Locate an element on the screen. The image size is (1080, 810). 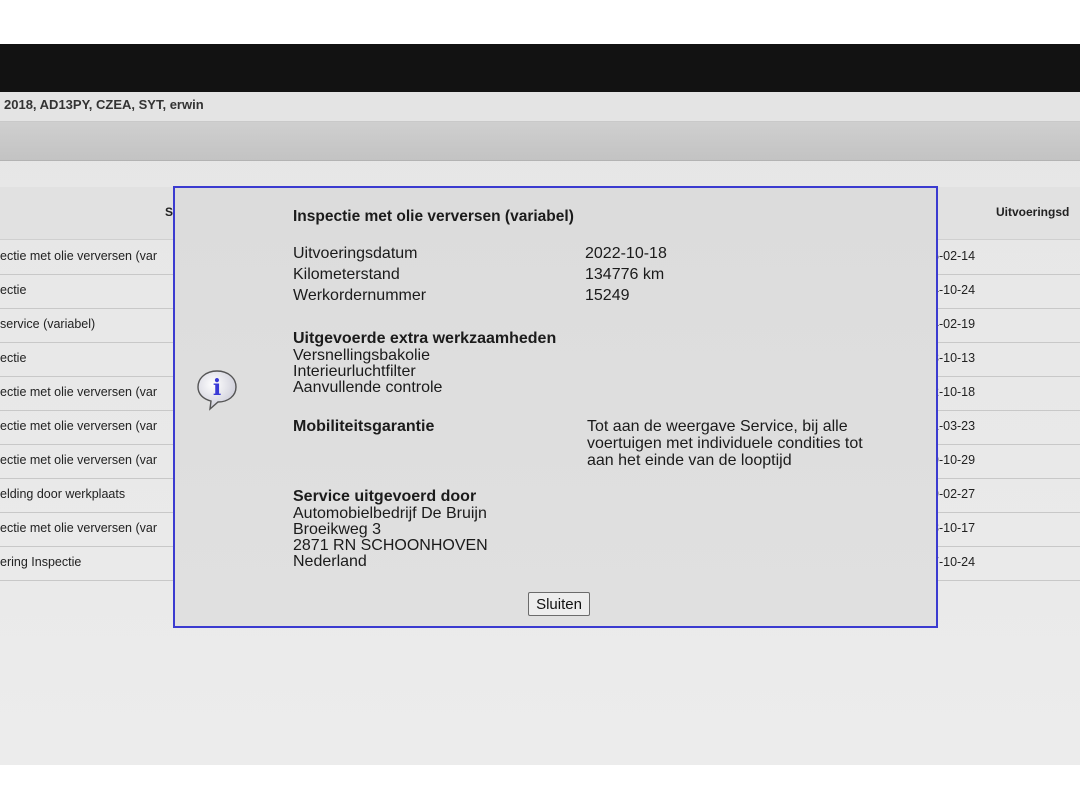
dialog-title: Inspectie met olie verversen (variabel) is located at coordinates (433, 216).